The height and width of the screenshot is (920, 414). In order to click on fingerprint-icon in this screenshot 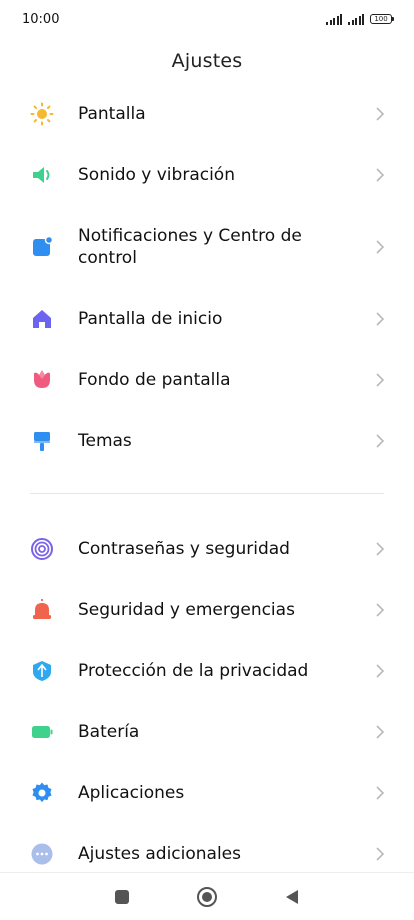, I will do `click(42, 549)`.